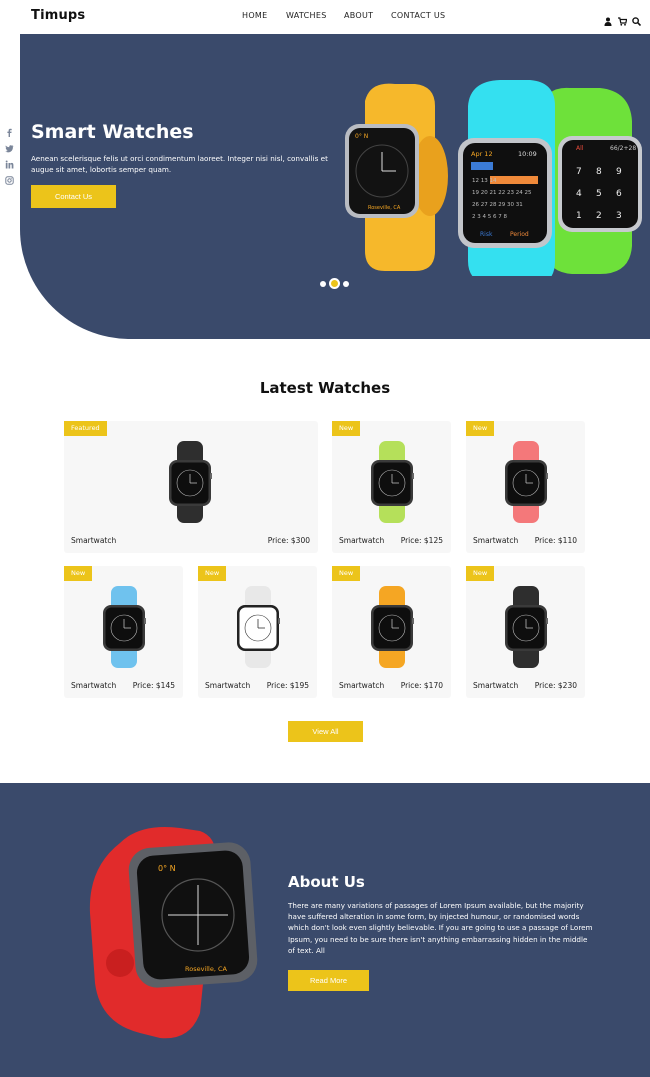  Describe the element at coordinates (482, 154) in the screenshot. I see `middle-watch-date: Apr 12` at that location.